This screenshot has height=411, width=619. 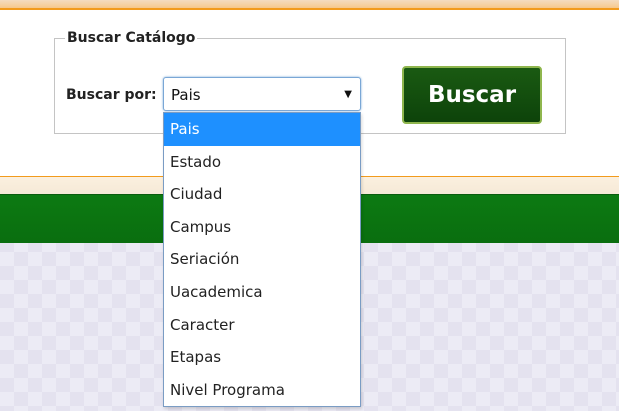 I want to click on search-button: Buscar, so click(x=472, y=95).